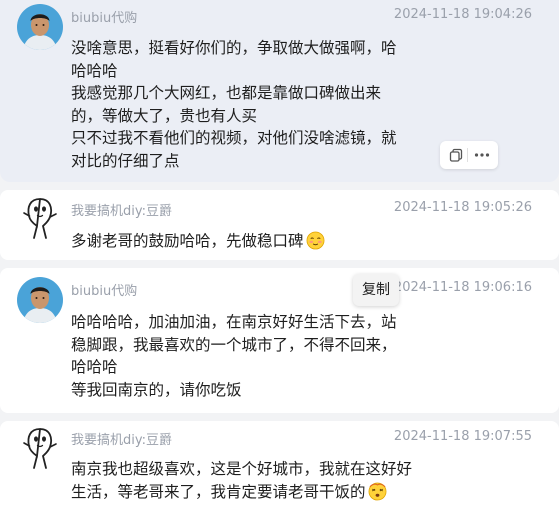 This screenshot has height=510, width=559. I want to click on message-line: 的，等做大了，贵也有人买, so click(164, 115).